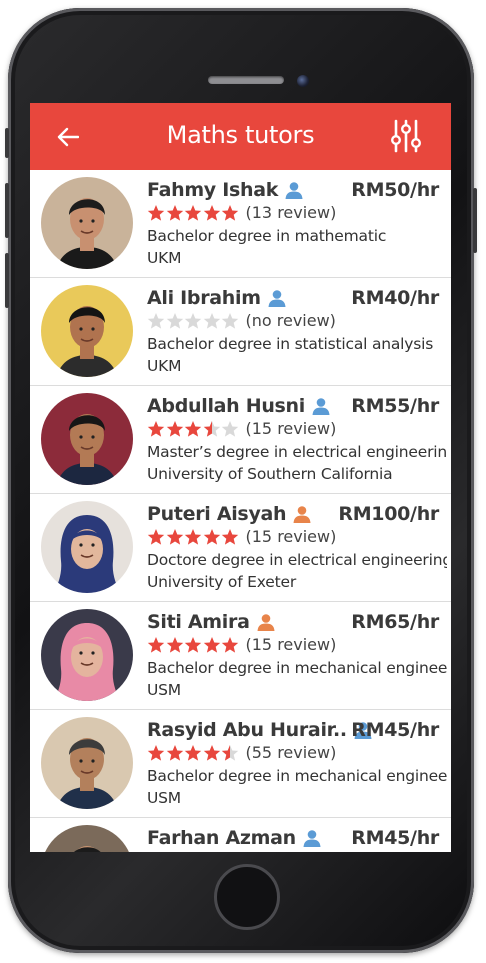 This screenshot has width=486, height=963. What do you see at coordinates (246, 80) in the screenshot?
I see `earpiece-speaker` at bounding box center [246, 80].